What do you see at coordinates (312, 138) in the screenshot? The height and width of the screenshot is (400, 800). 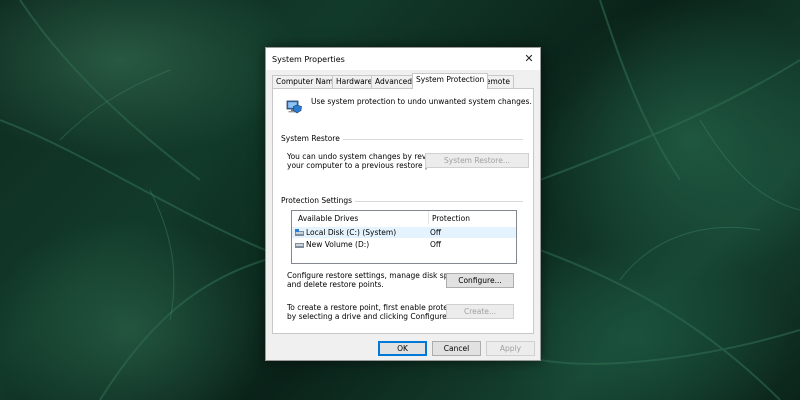 I see `system-restore-group-label: System Restore` at bounding box center [312, 138].